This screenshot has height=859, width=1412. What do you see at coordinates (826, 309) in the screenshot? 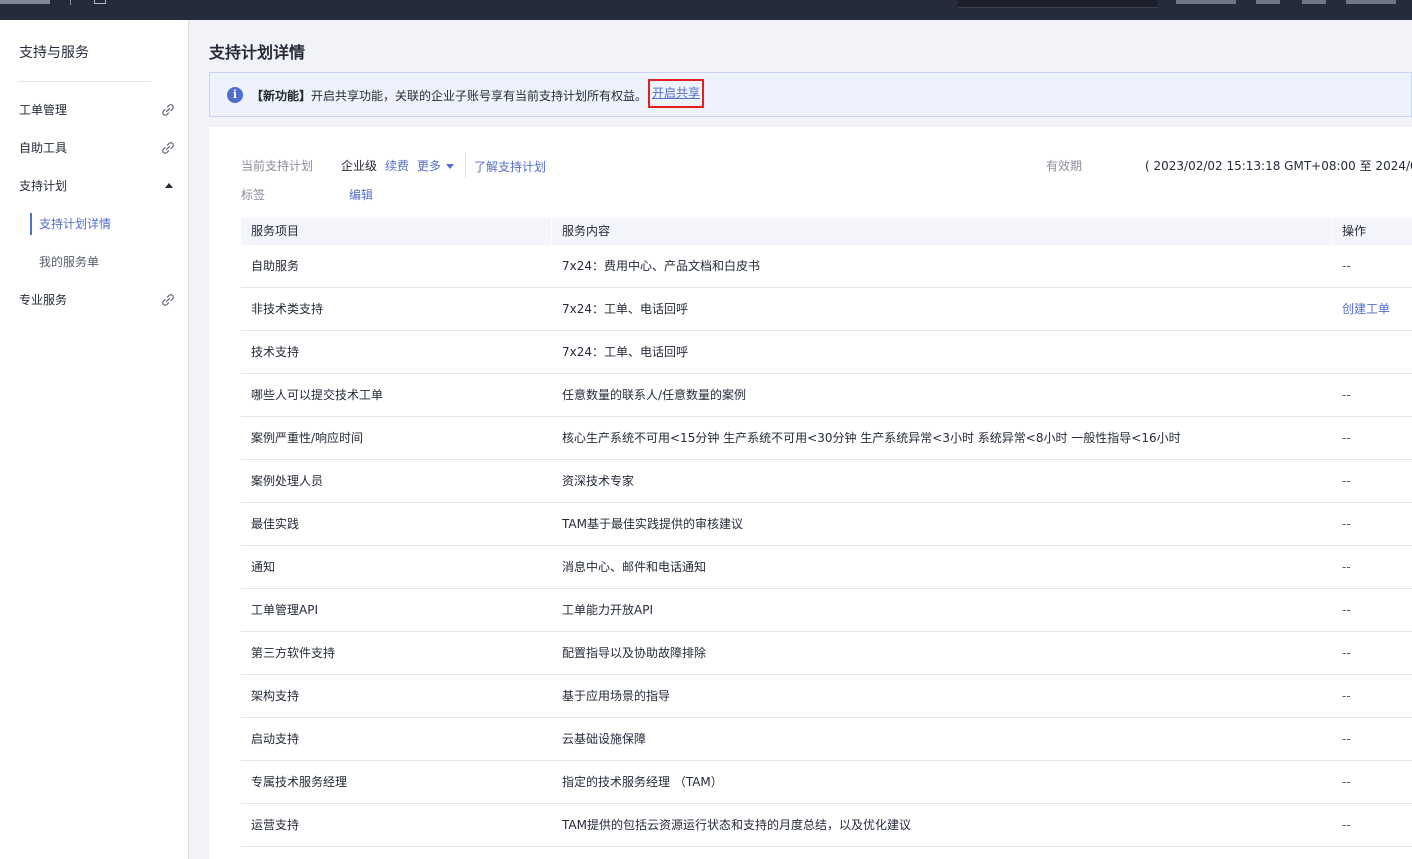
I see `table-row: 非技术类支持 7x24：工单、电话回呼 创建工单` at bounding box center [826, 309].